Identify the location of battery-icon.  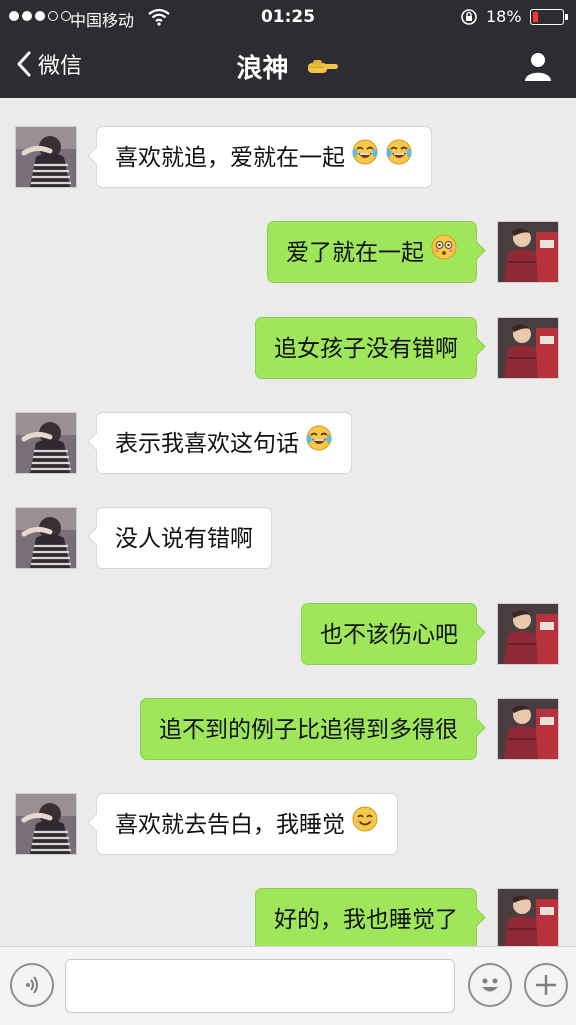
(549, 17).